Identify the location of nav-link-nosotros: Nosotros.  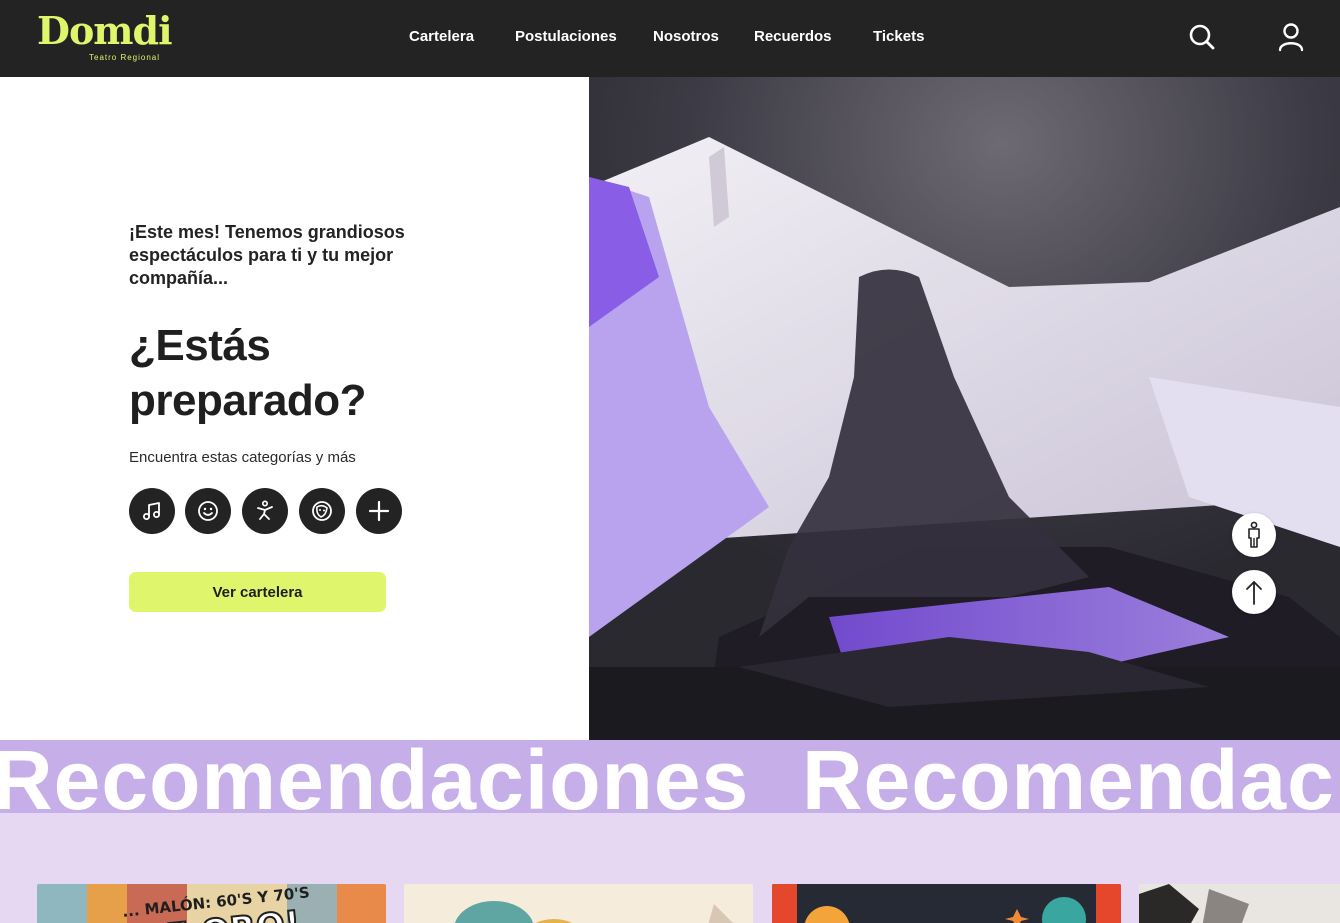
(686, 36).